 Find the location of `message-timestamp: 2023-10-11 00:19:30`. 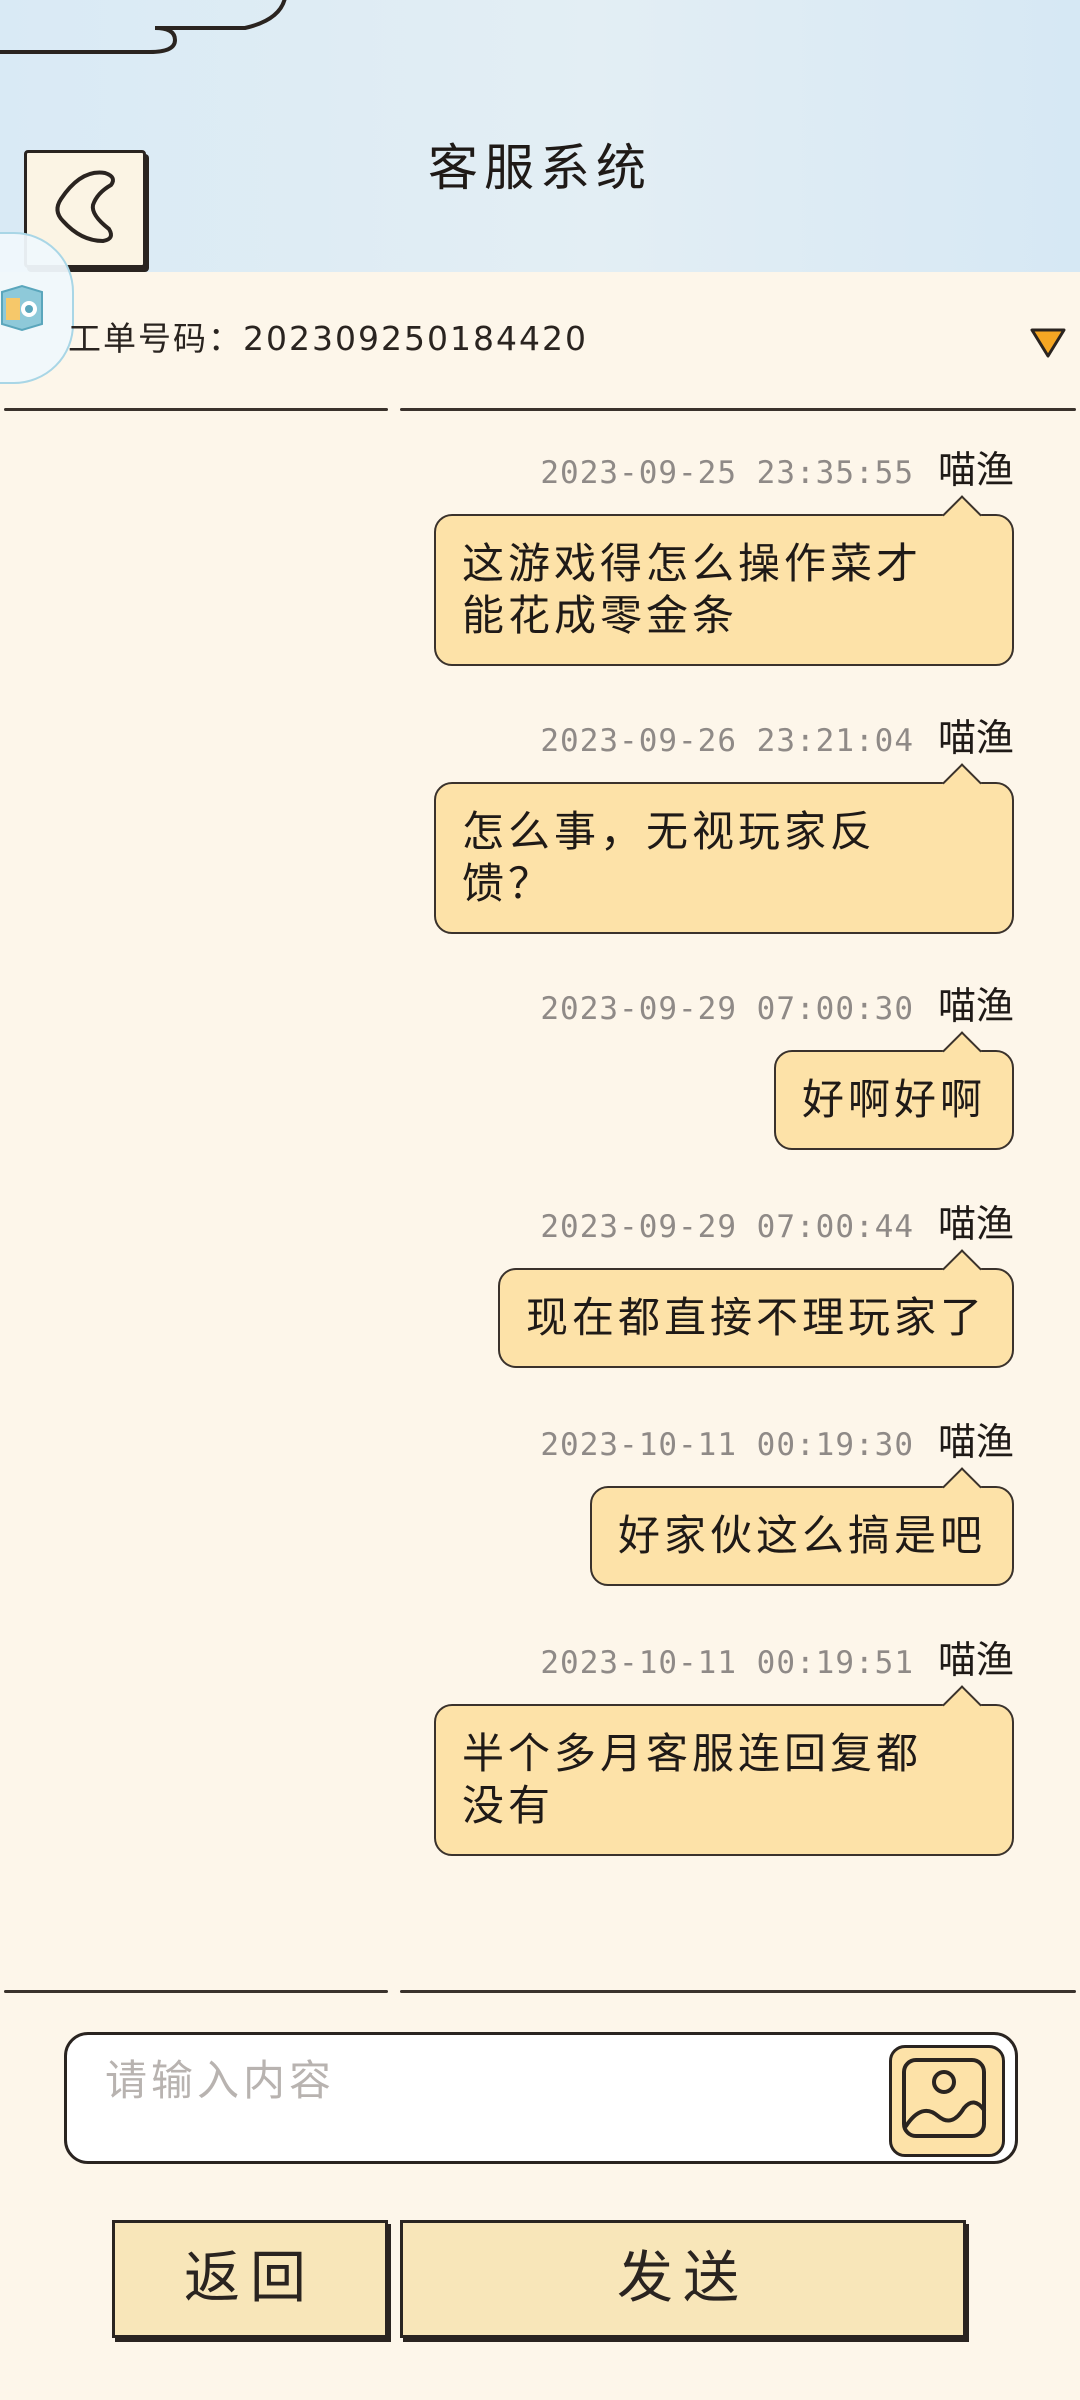

message-timestamp: 2023-10-11 00:19:30 is located at coordinates (727, 1445).